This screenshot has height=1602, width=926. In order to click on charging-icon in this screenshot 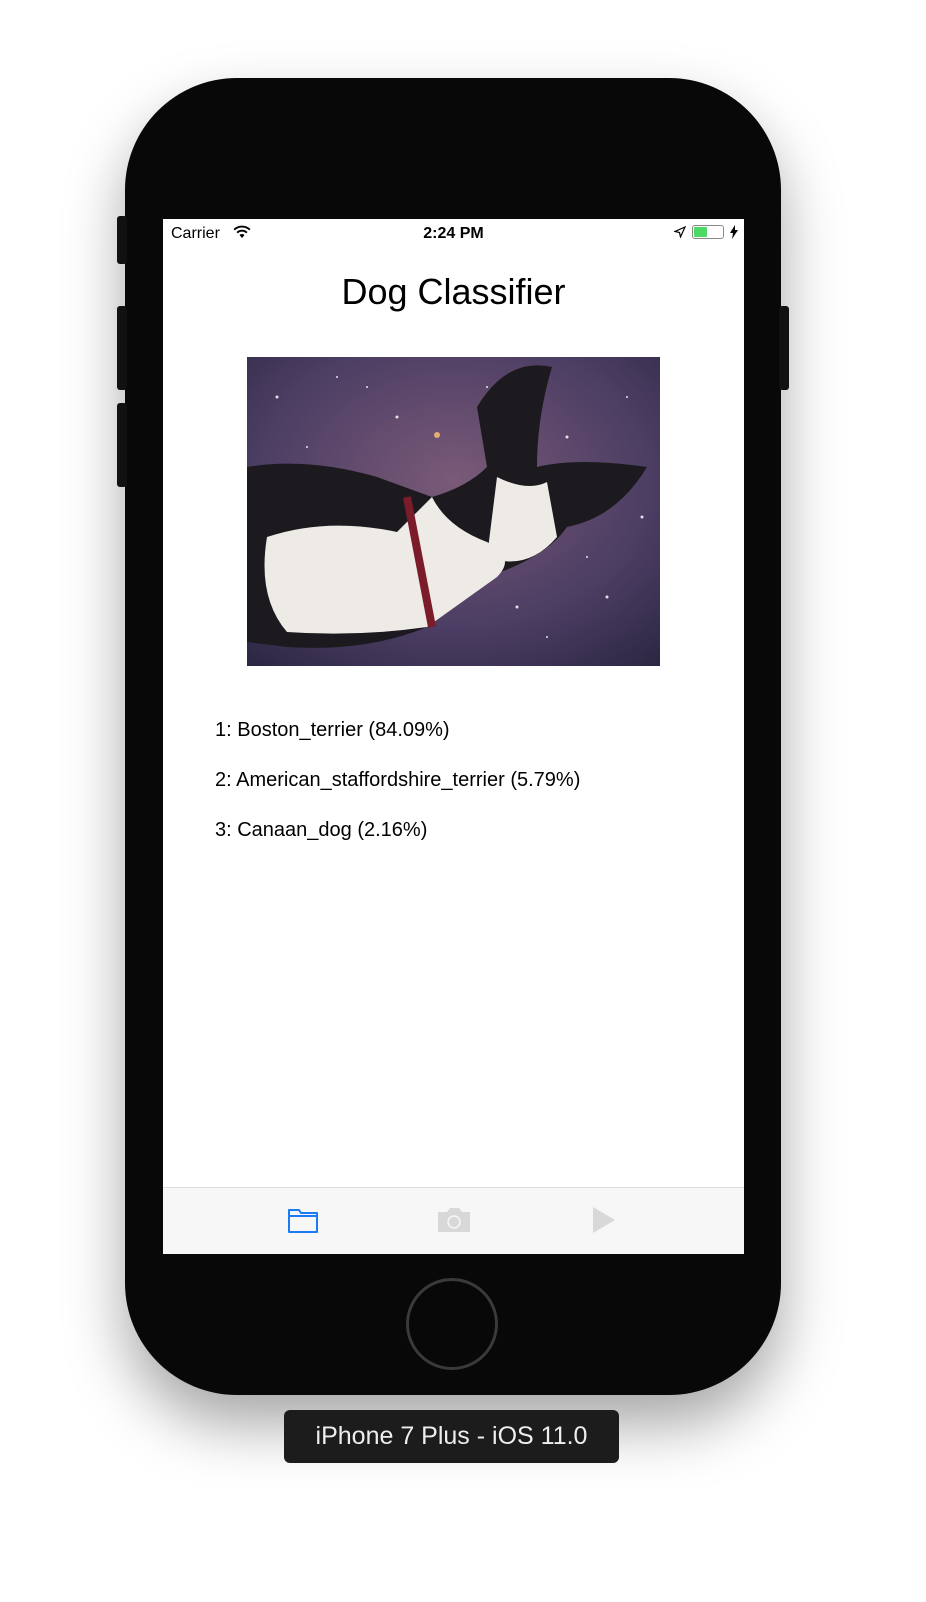, I will do `click(734, 232)`.